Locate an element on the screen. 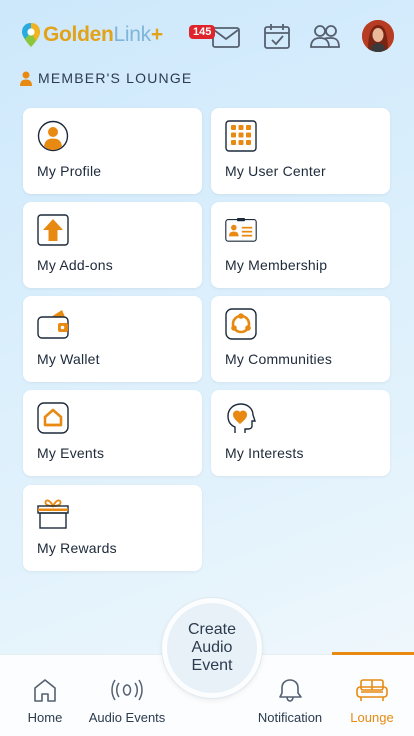  mail-badge: 145 is located at coordinates (202, 32).